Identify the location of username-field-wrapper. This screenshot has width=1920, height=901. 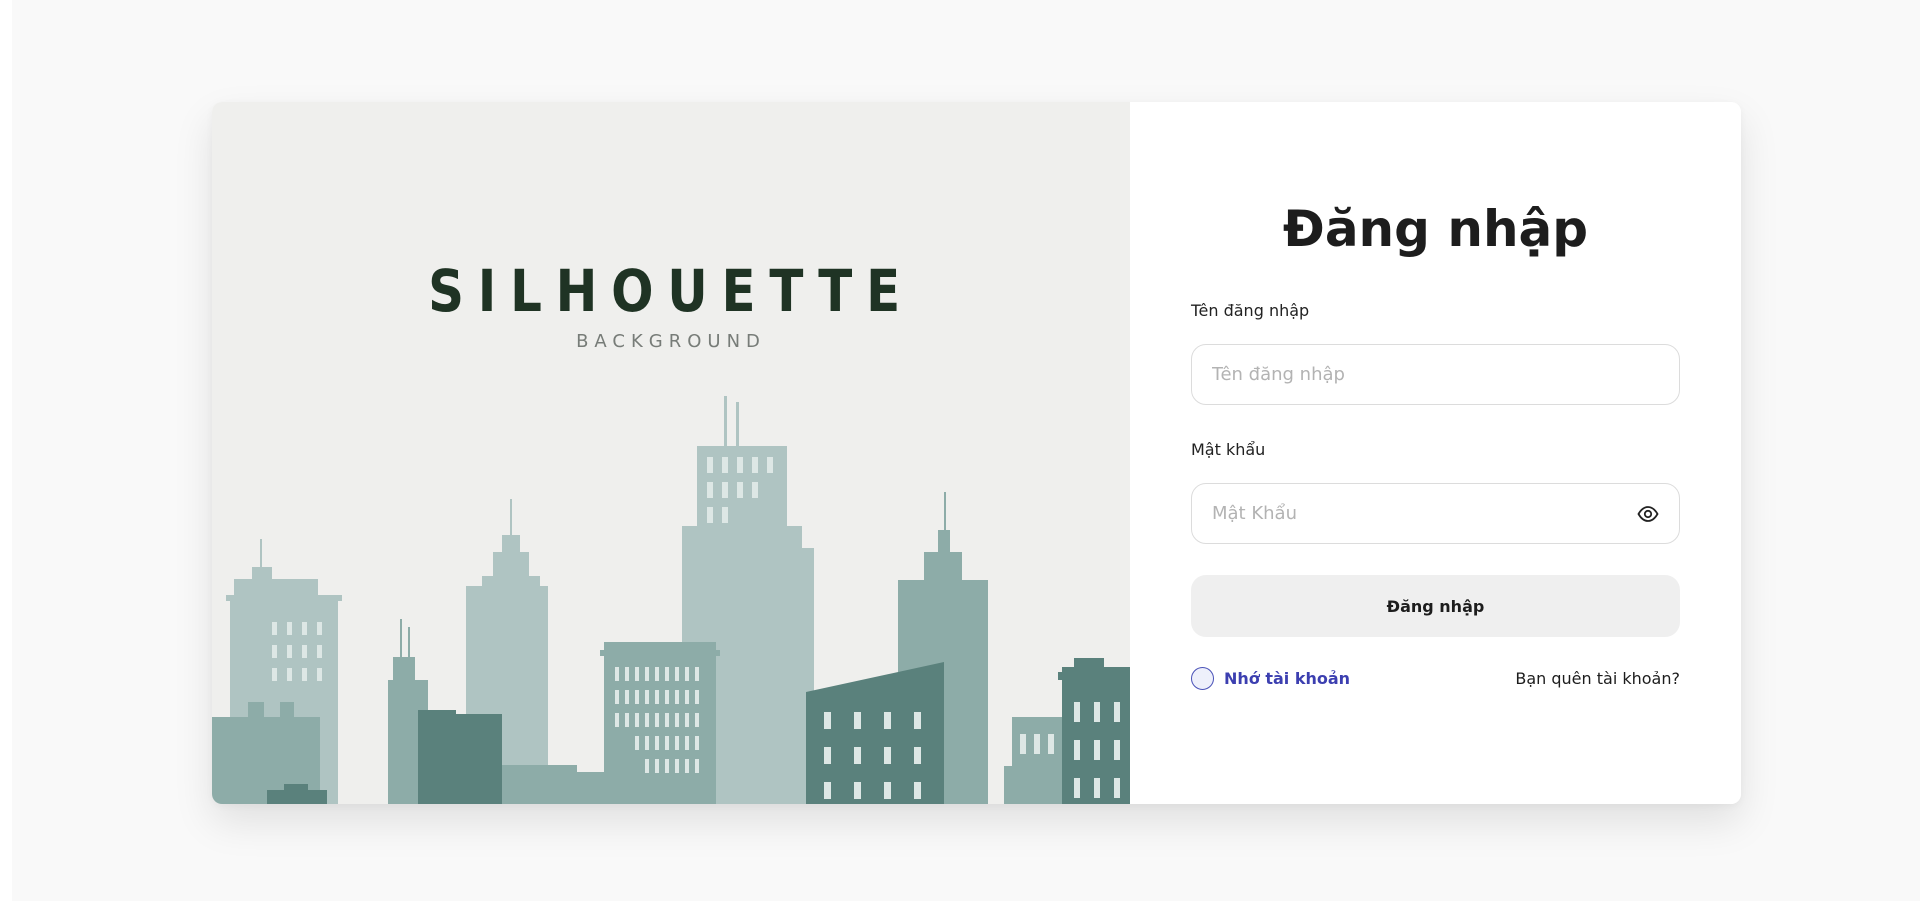
(1435, 374).